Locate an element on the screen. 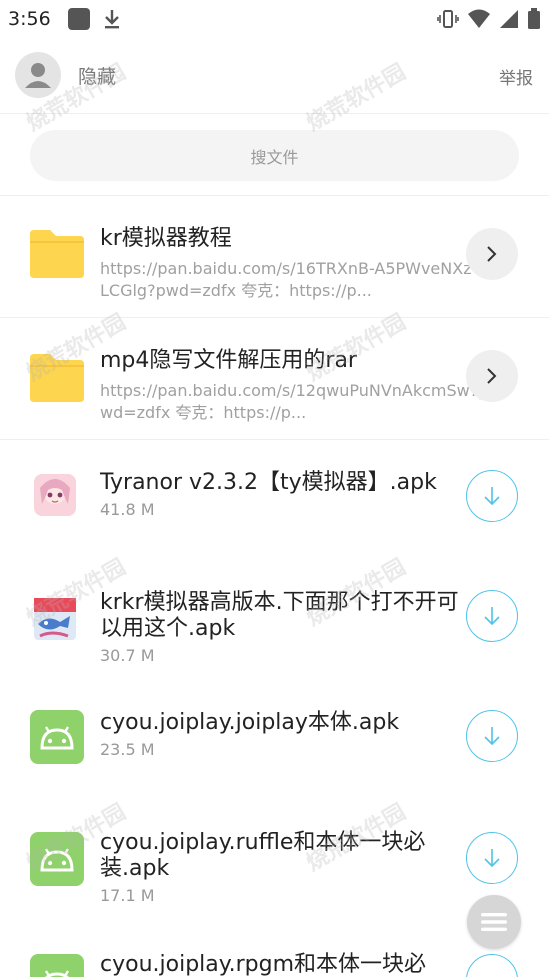 The width and height of the screenshot is (549, 977). fish-app-icon is located at coordinates (55, 619).